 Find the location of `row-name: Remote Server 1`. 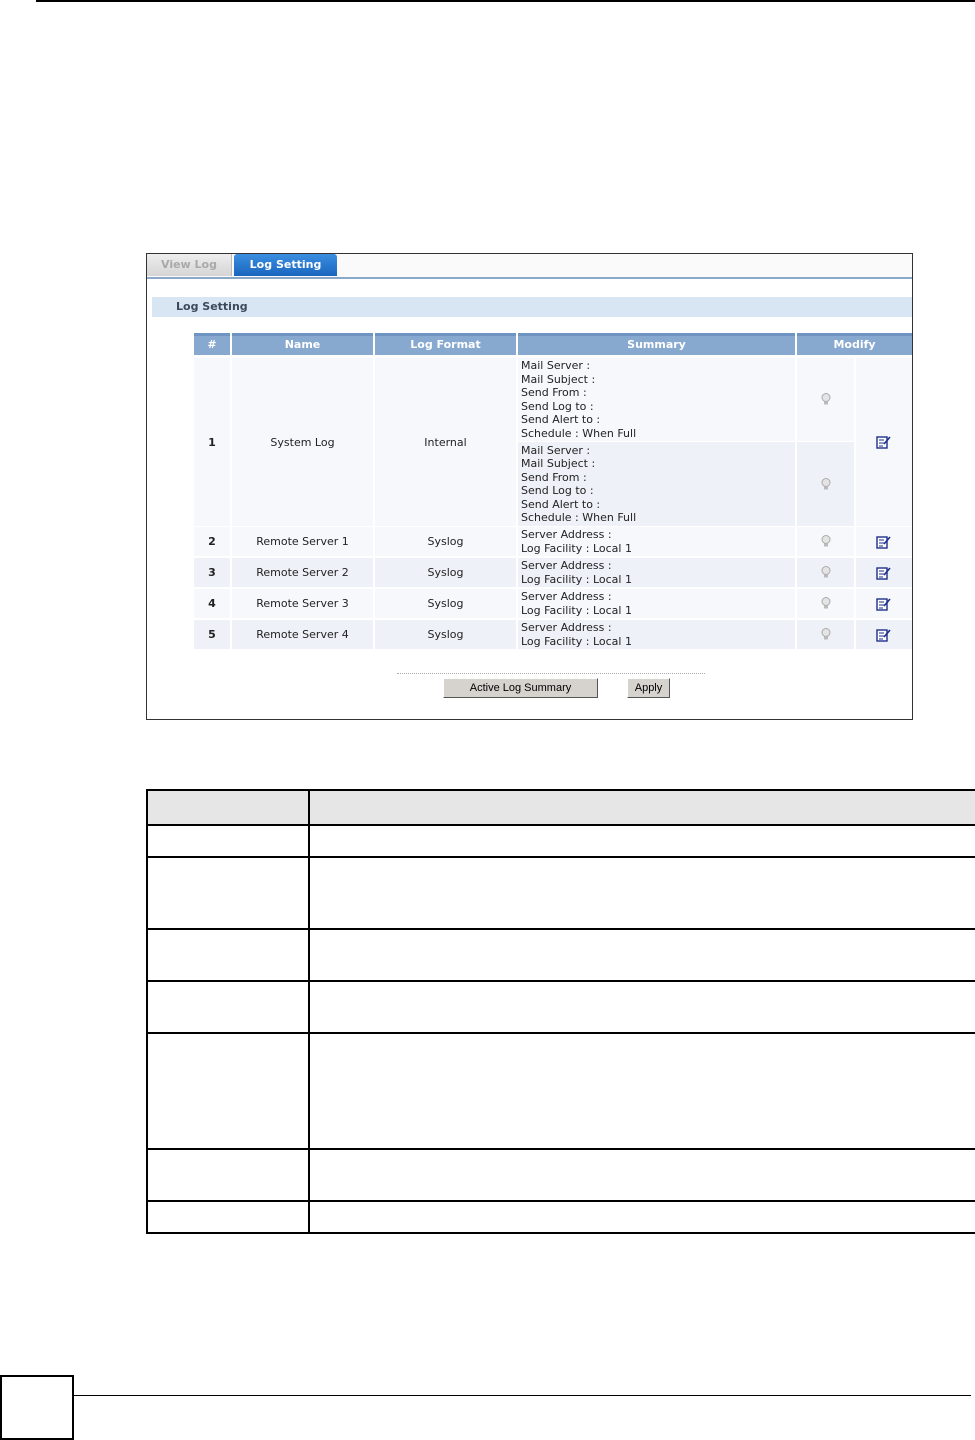

row-name: Remote Server 1 is located at coordinates (302, 541).